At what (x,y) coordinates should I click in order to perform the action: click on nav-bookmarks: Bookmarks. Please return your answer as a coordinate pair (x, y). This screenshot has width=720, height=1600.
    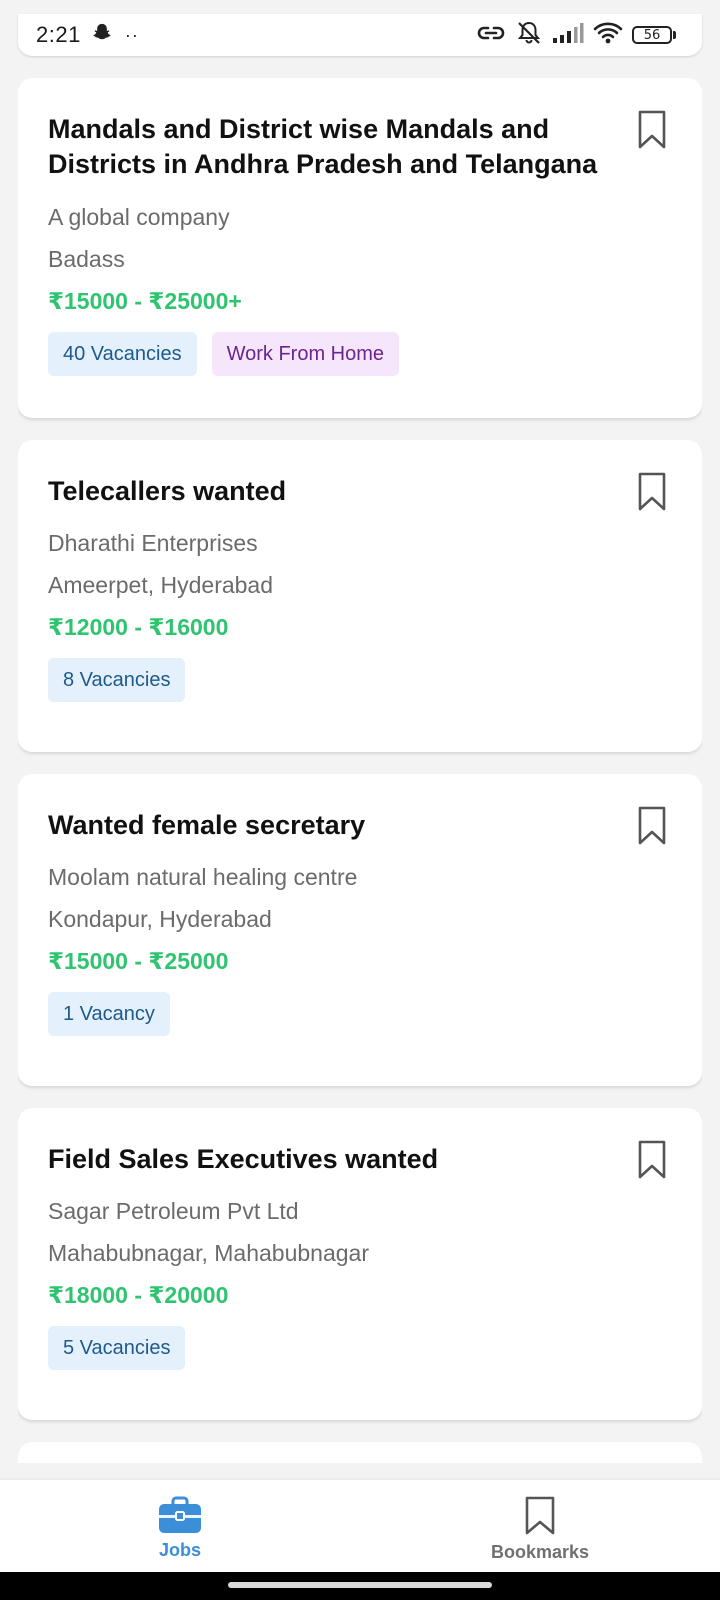
    Looking at the image, I should click on (540, 1526).